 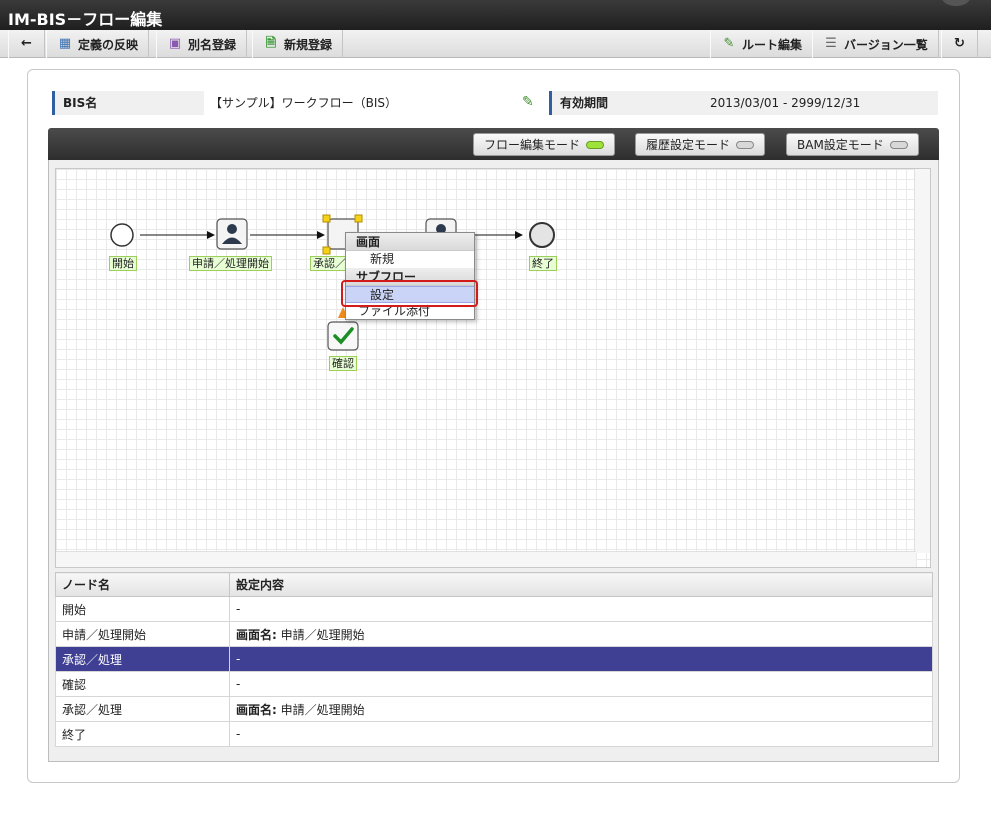 I want to click on new-register-label: 新規登録, so click(x=308, y=44).